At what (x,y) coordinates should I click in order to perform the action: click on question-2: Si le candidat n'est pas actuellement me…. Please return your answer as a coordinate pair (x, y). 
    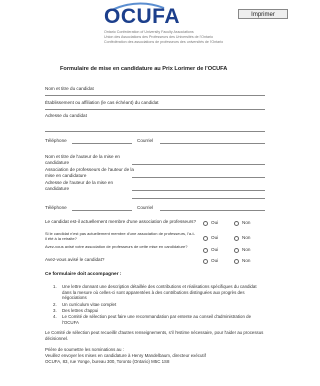
    Looking at the image, I should click on (120, 236).